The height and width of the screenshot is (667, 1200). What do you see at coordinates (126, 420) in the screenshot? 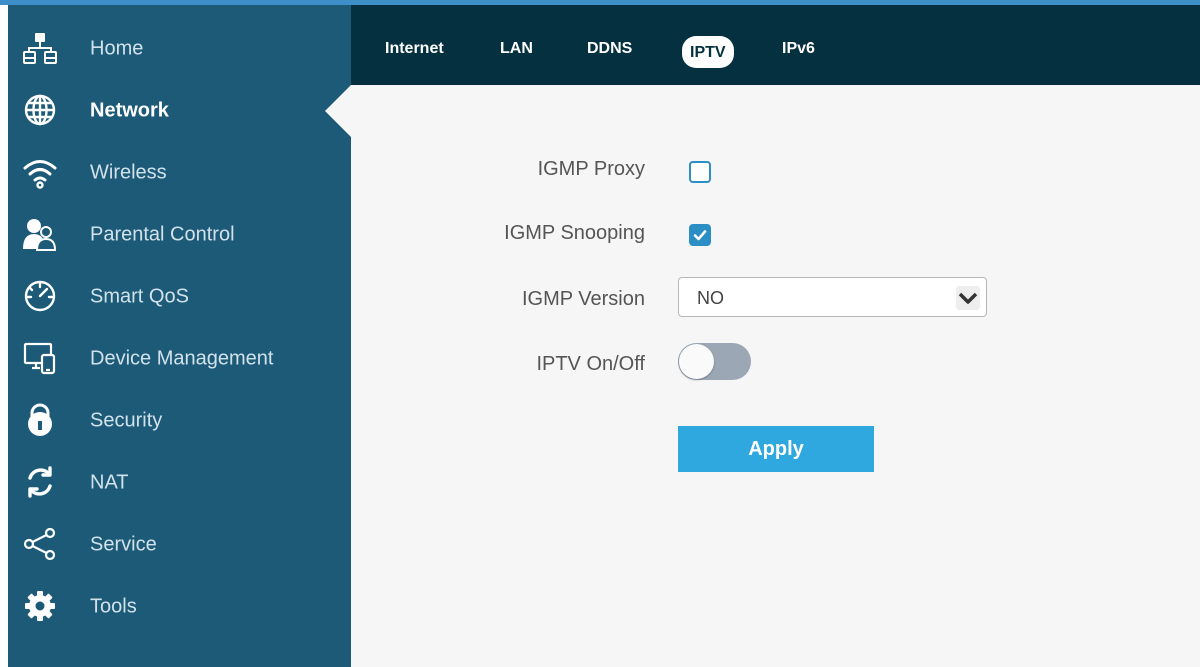
I see `sidebar-item-label: Security` at bounding box center [126, 420].